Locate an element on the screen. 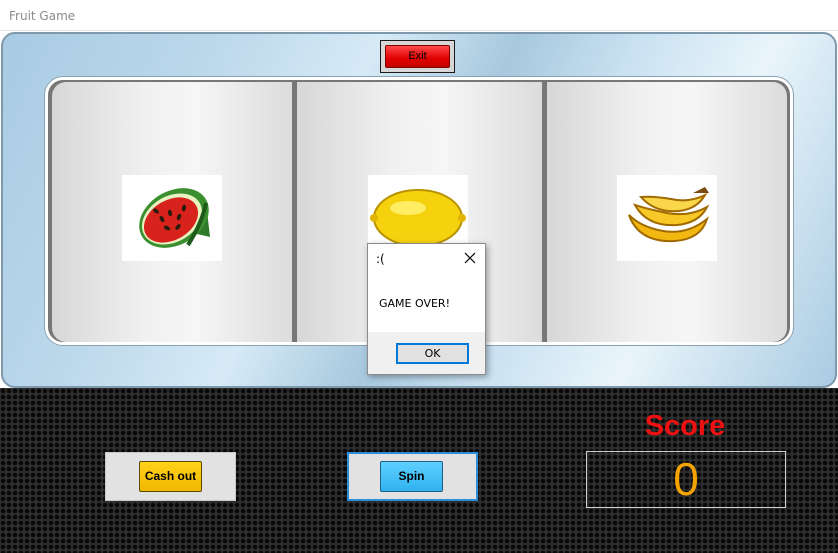 This screenshot has height=553, width=838. dialog-message: GAME OVER! is located at coordinates (414, 303).